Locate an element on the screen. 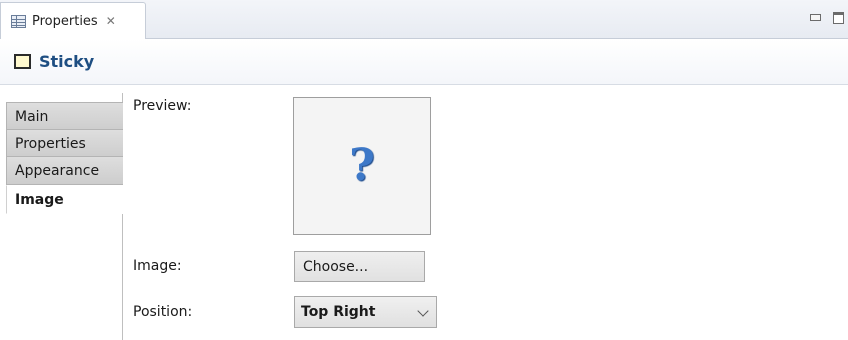  tab-image: Image is located at coordinates (65, 199).